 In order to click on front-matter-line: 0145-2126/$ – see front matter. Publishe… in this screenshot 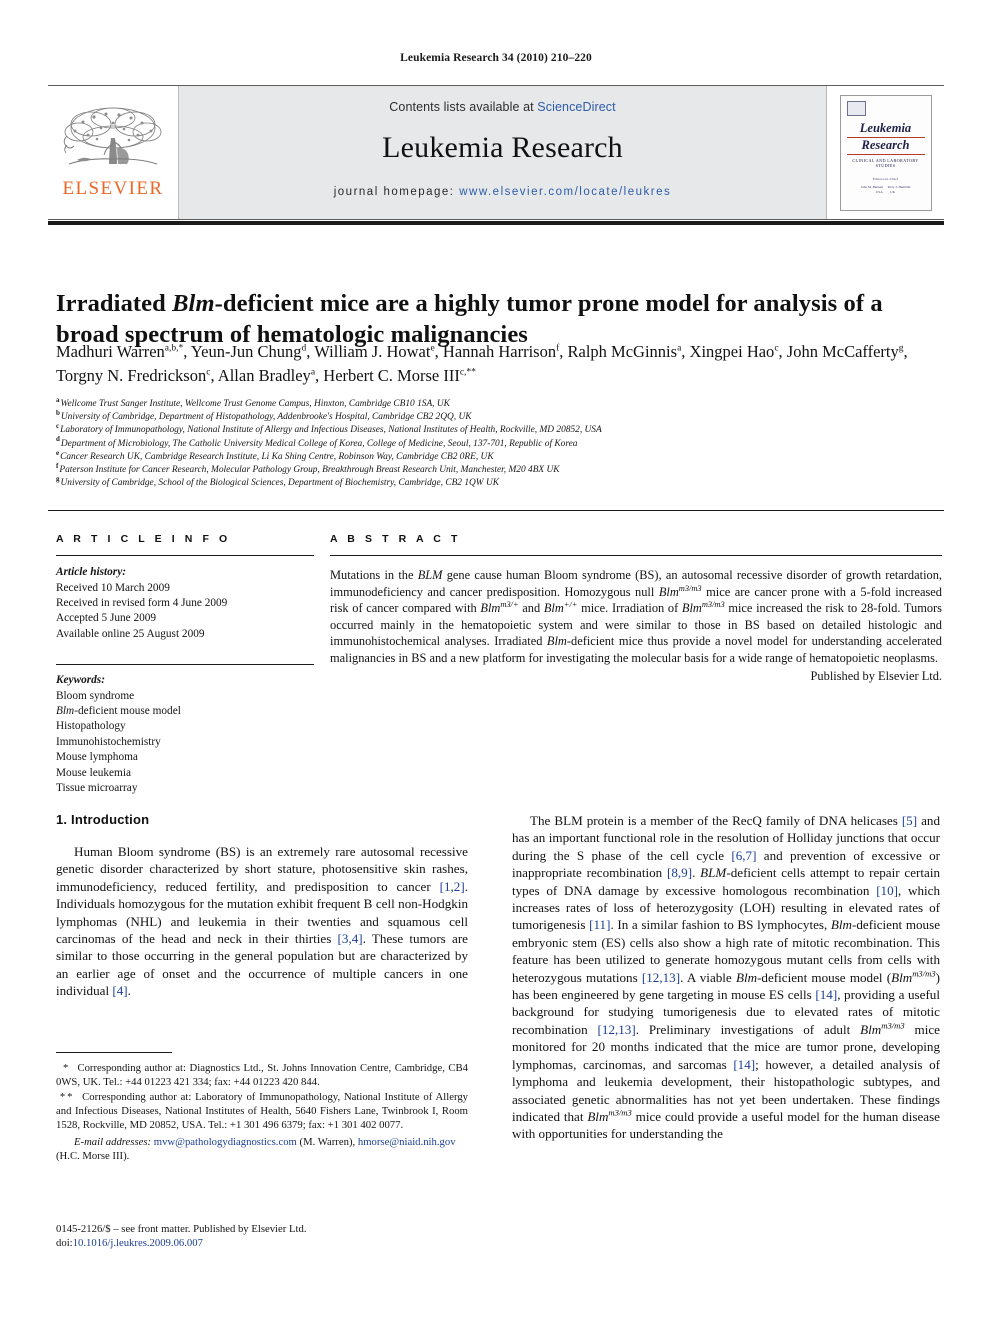, I will do `click(181, 1229)`.